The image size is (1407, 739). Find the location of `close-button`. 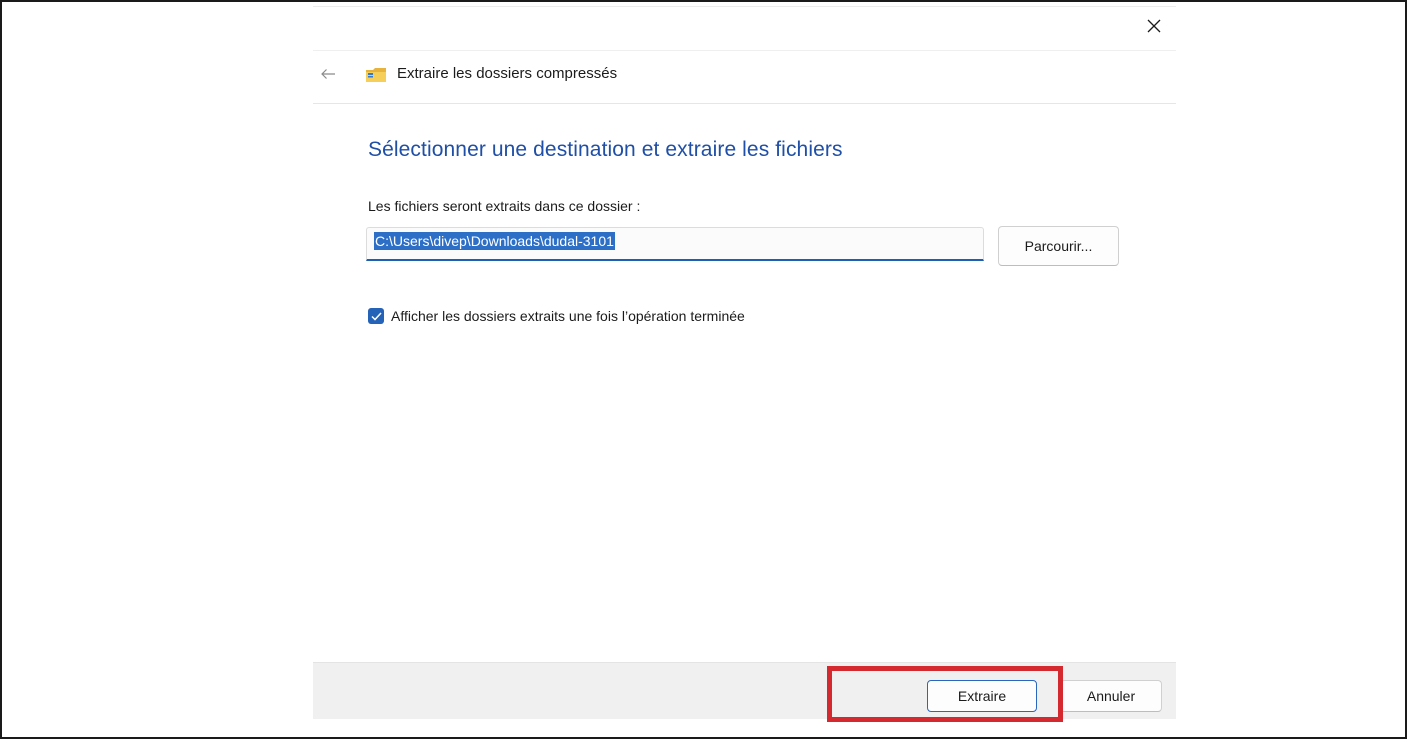

close-button is located at coordinates (1154, 26).